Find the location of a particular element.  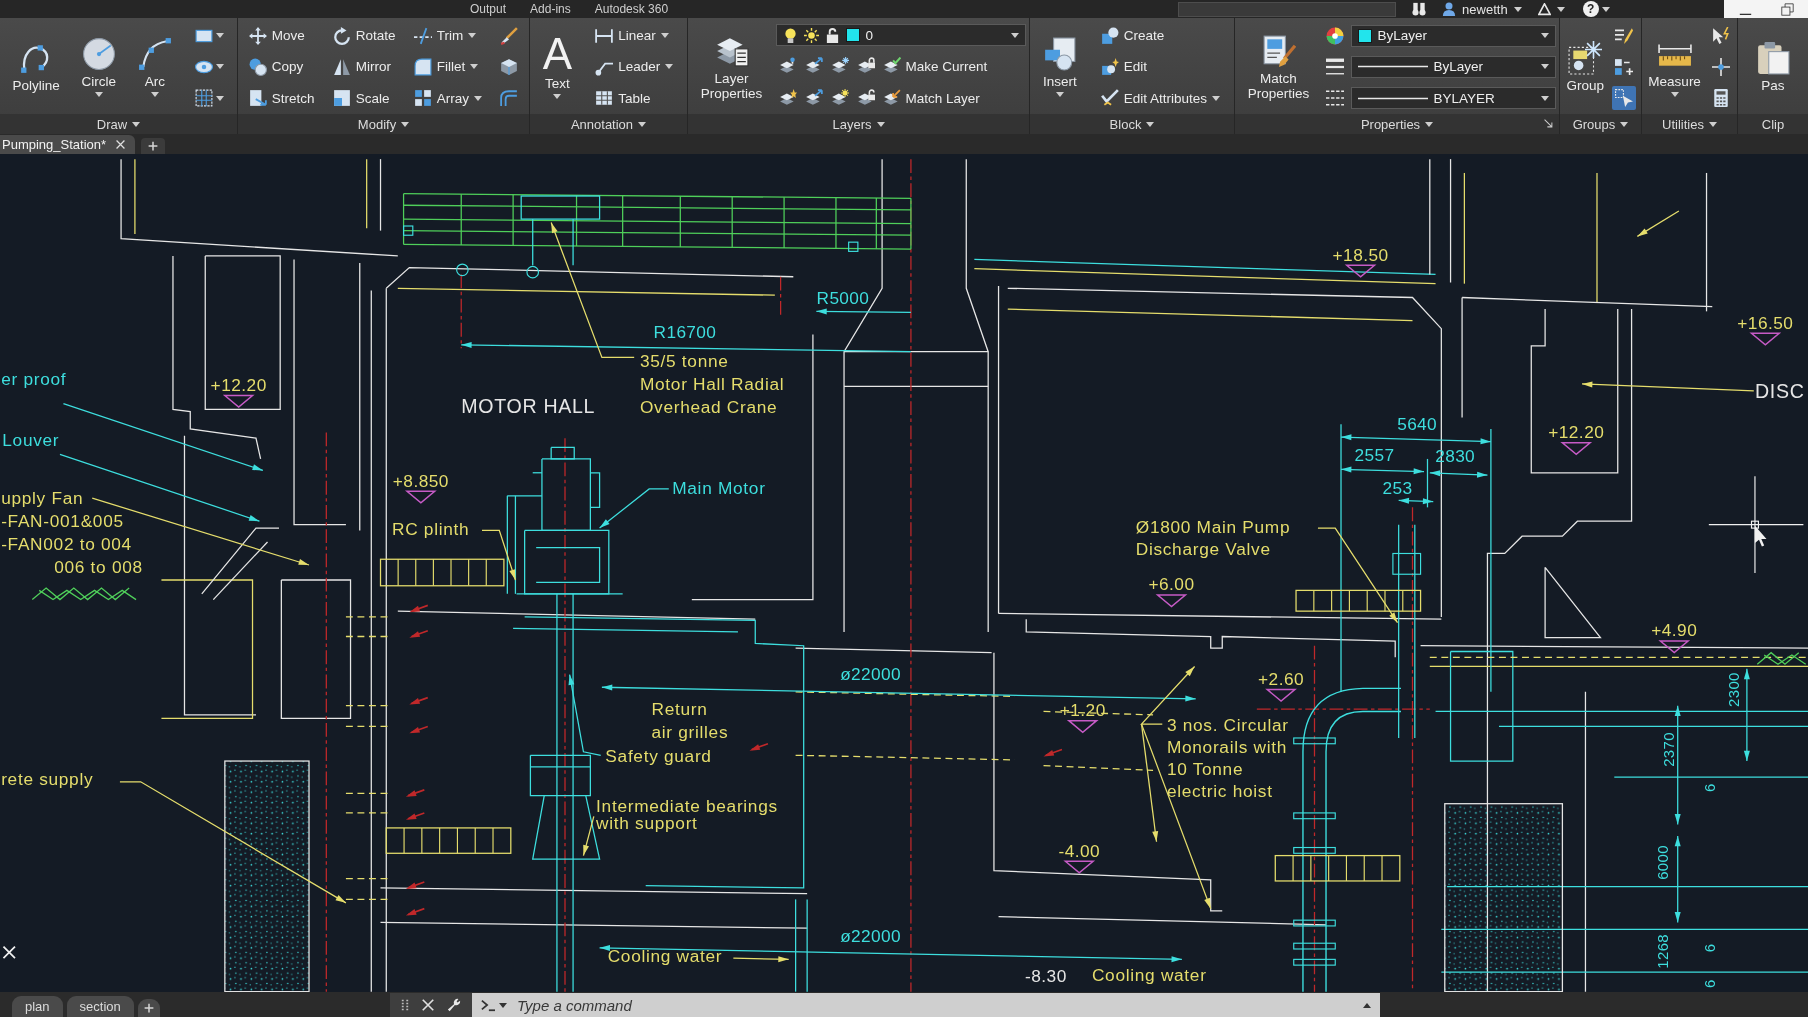

ribbon-tool-button: Copy is located at coordinates (276, 67).